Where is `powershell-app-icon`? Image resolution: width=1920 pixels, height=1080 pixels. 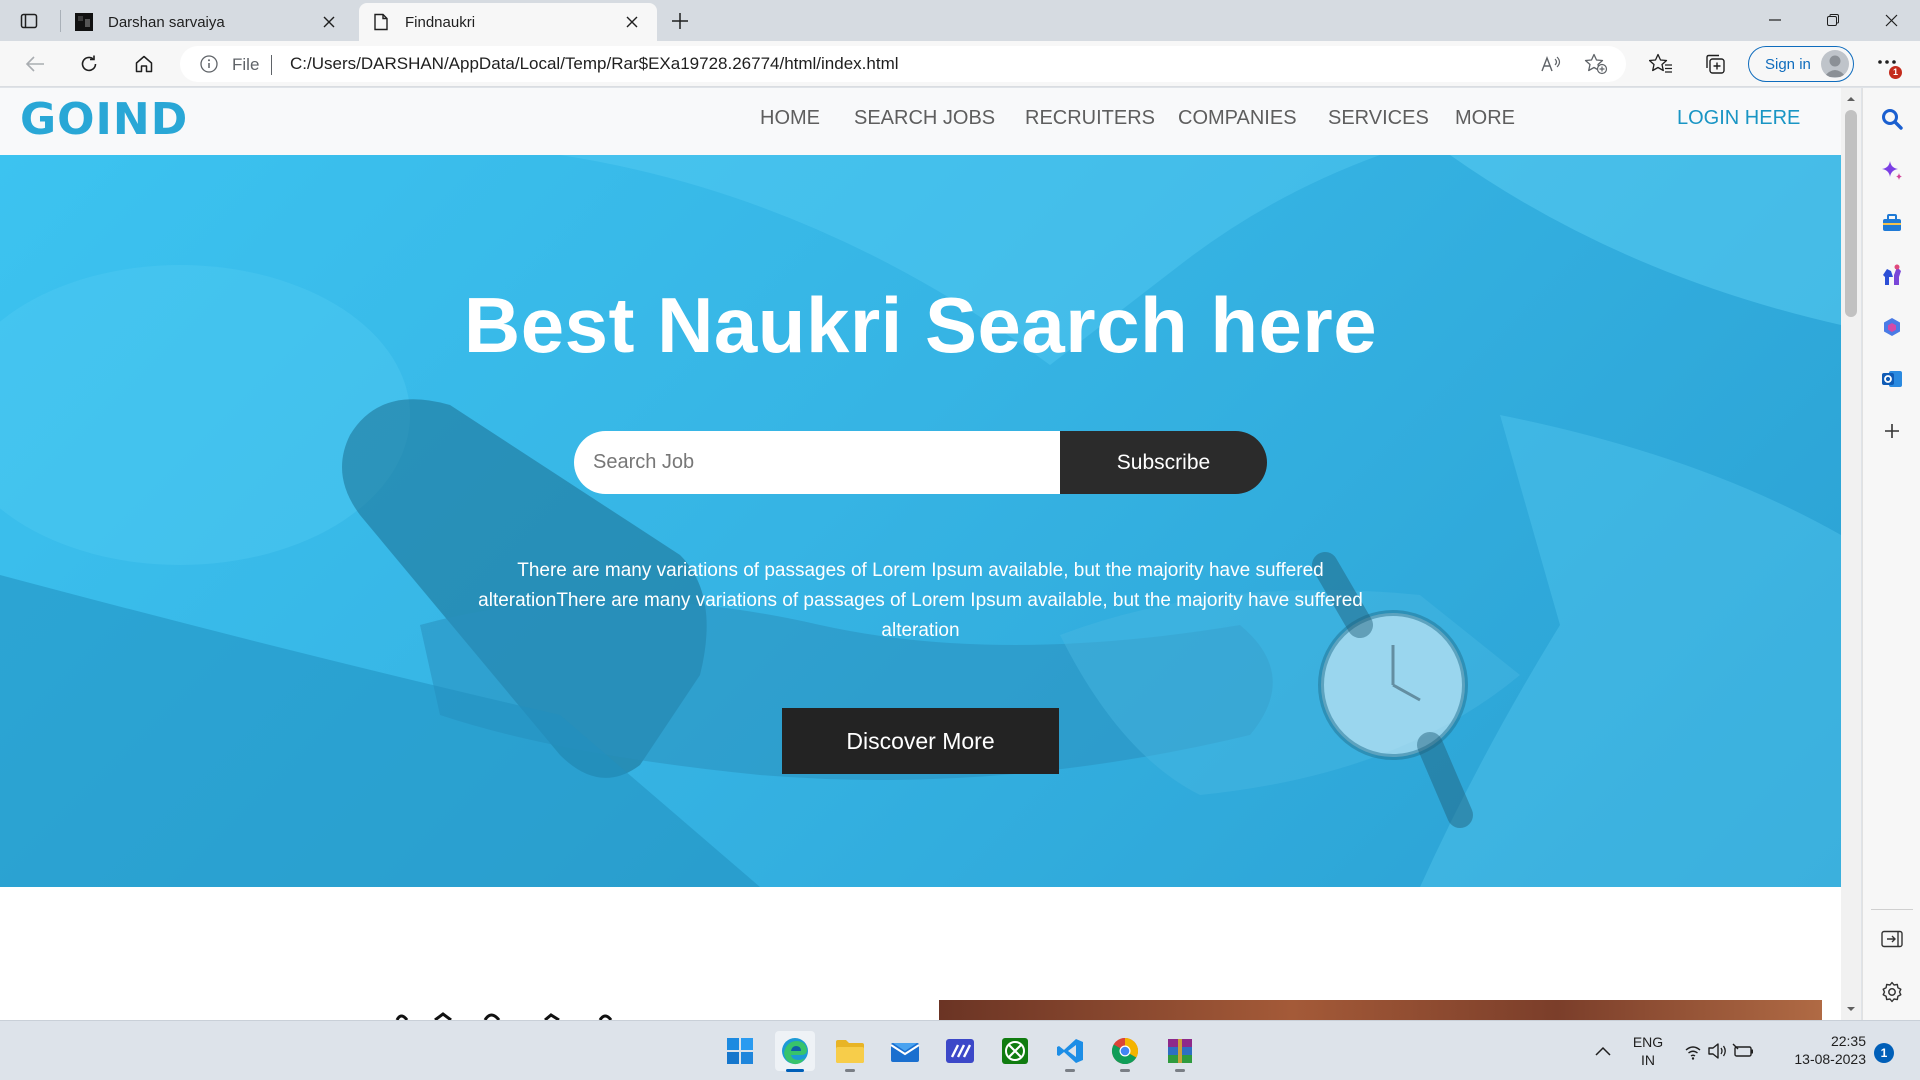 powershell-app-icon is located at coordinates (960, 1051).